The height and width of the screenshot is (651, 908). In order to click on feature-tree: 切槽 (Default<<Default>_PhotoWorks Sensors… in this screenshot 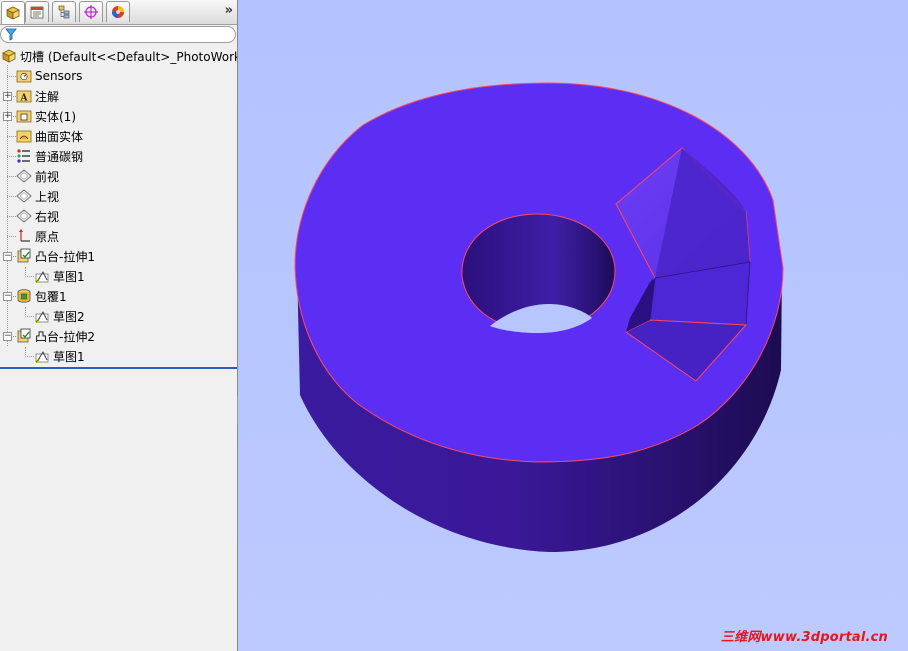, I will do `click(118, 206)`.